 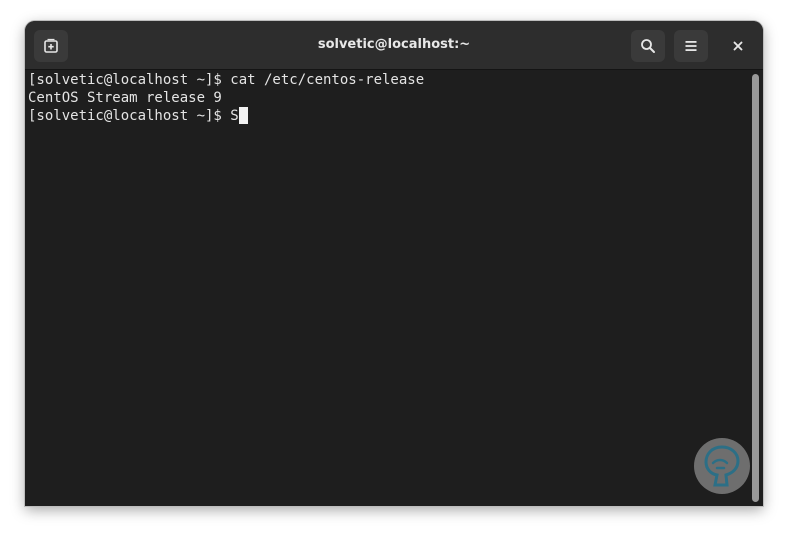 I want to click on terminal-prompt-line: [solvetic@localhost ~]$ S, so click(x=138, y=116).